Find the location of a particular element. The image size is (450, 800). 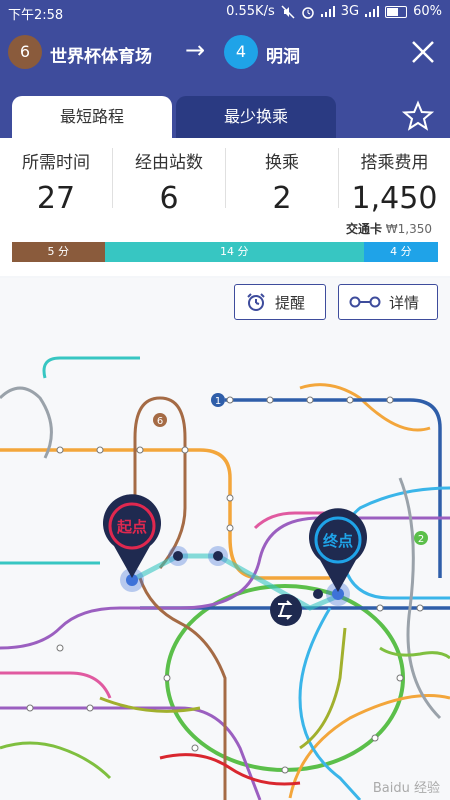

stat-time: 所需时间 27 is located at coordinates (56, 178).